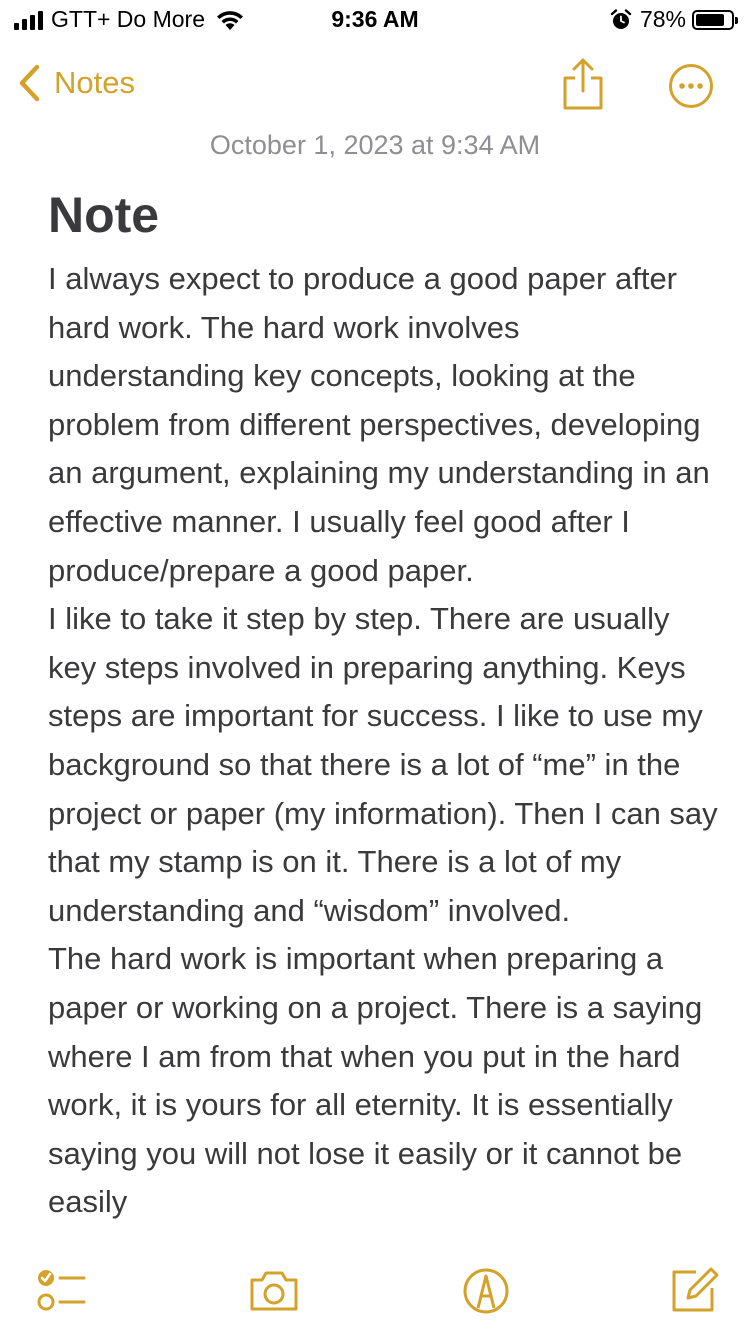  Describe the element at coordinates (662, 19) in the screenshot. I see `battery-percent: 78%` at that location.